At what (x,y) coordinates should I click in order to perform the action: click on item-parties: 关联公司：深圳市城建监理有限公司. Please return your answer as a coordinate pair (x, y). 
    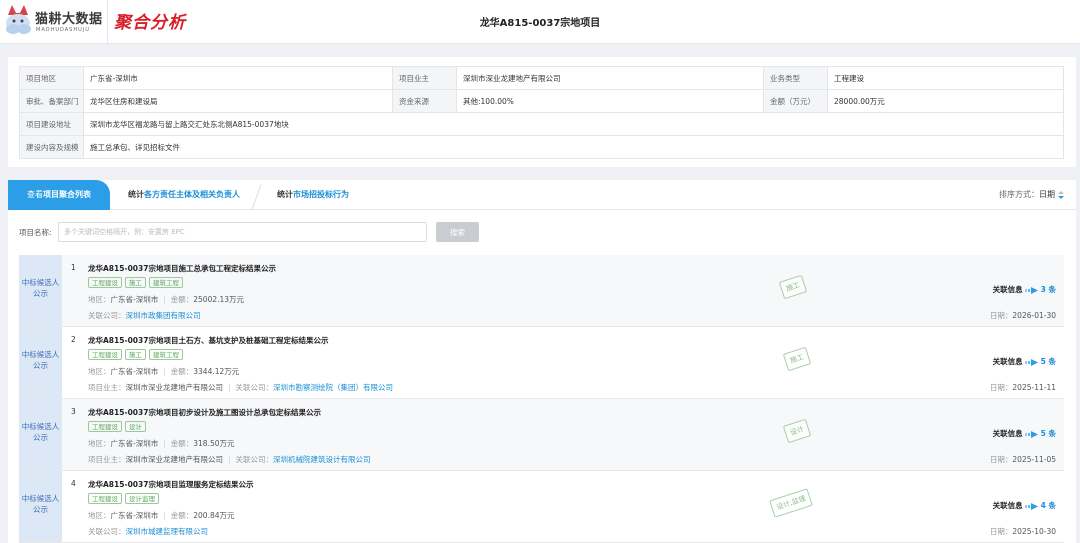
    Looking at the image, I should click on (148, 531).